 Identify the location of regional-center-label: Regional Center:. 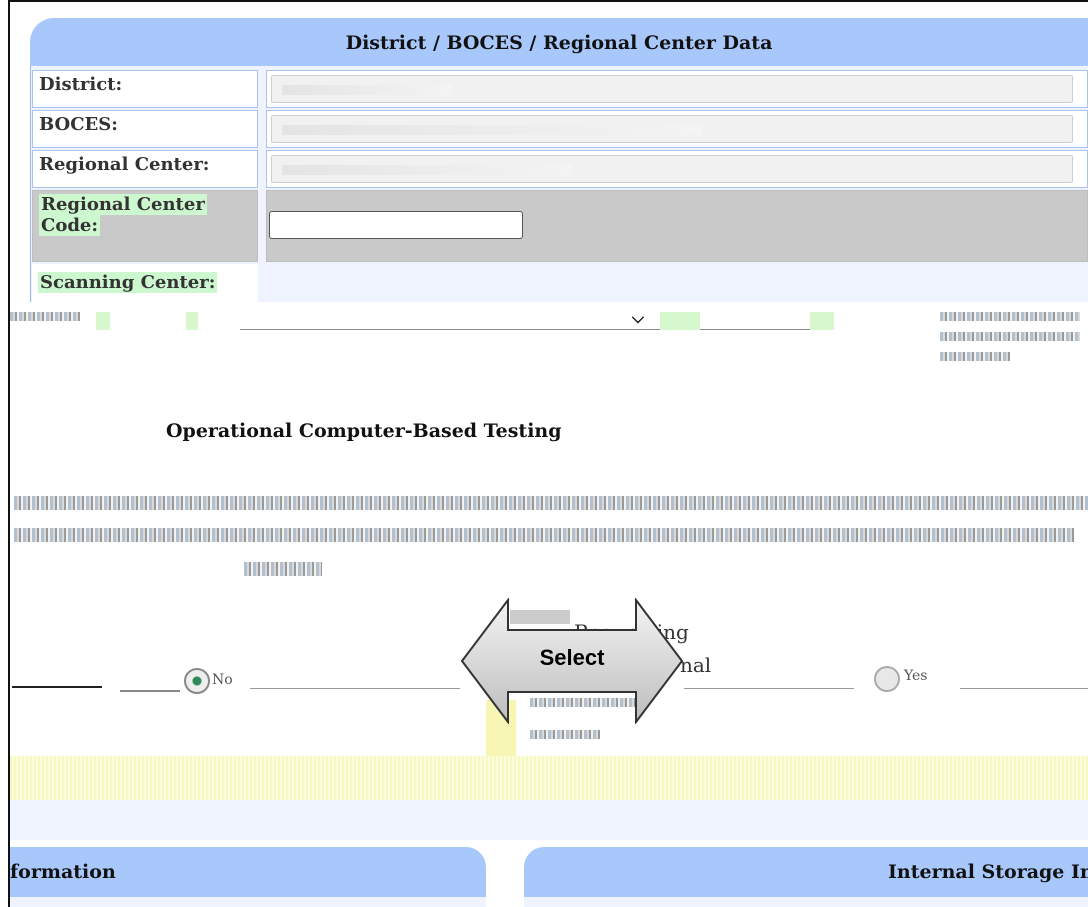
(145, 169).